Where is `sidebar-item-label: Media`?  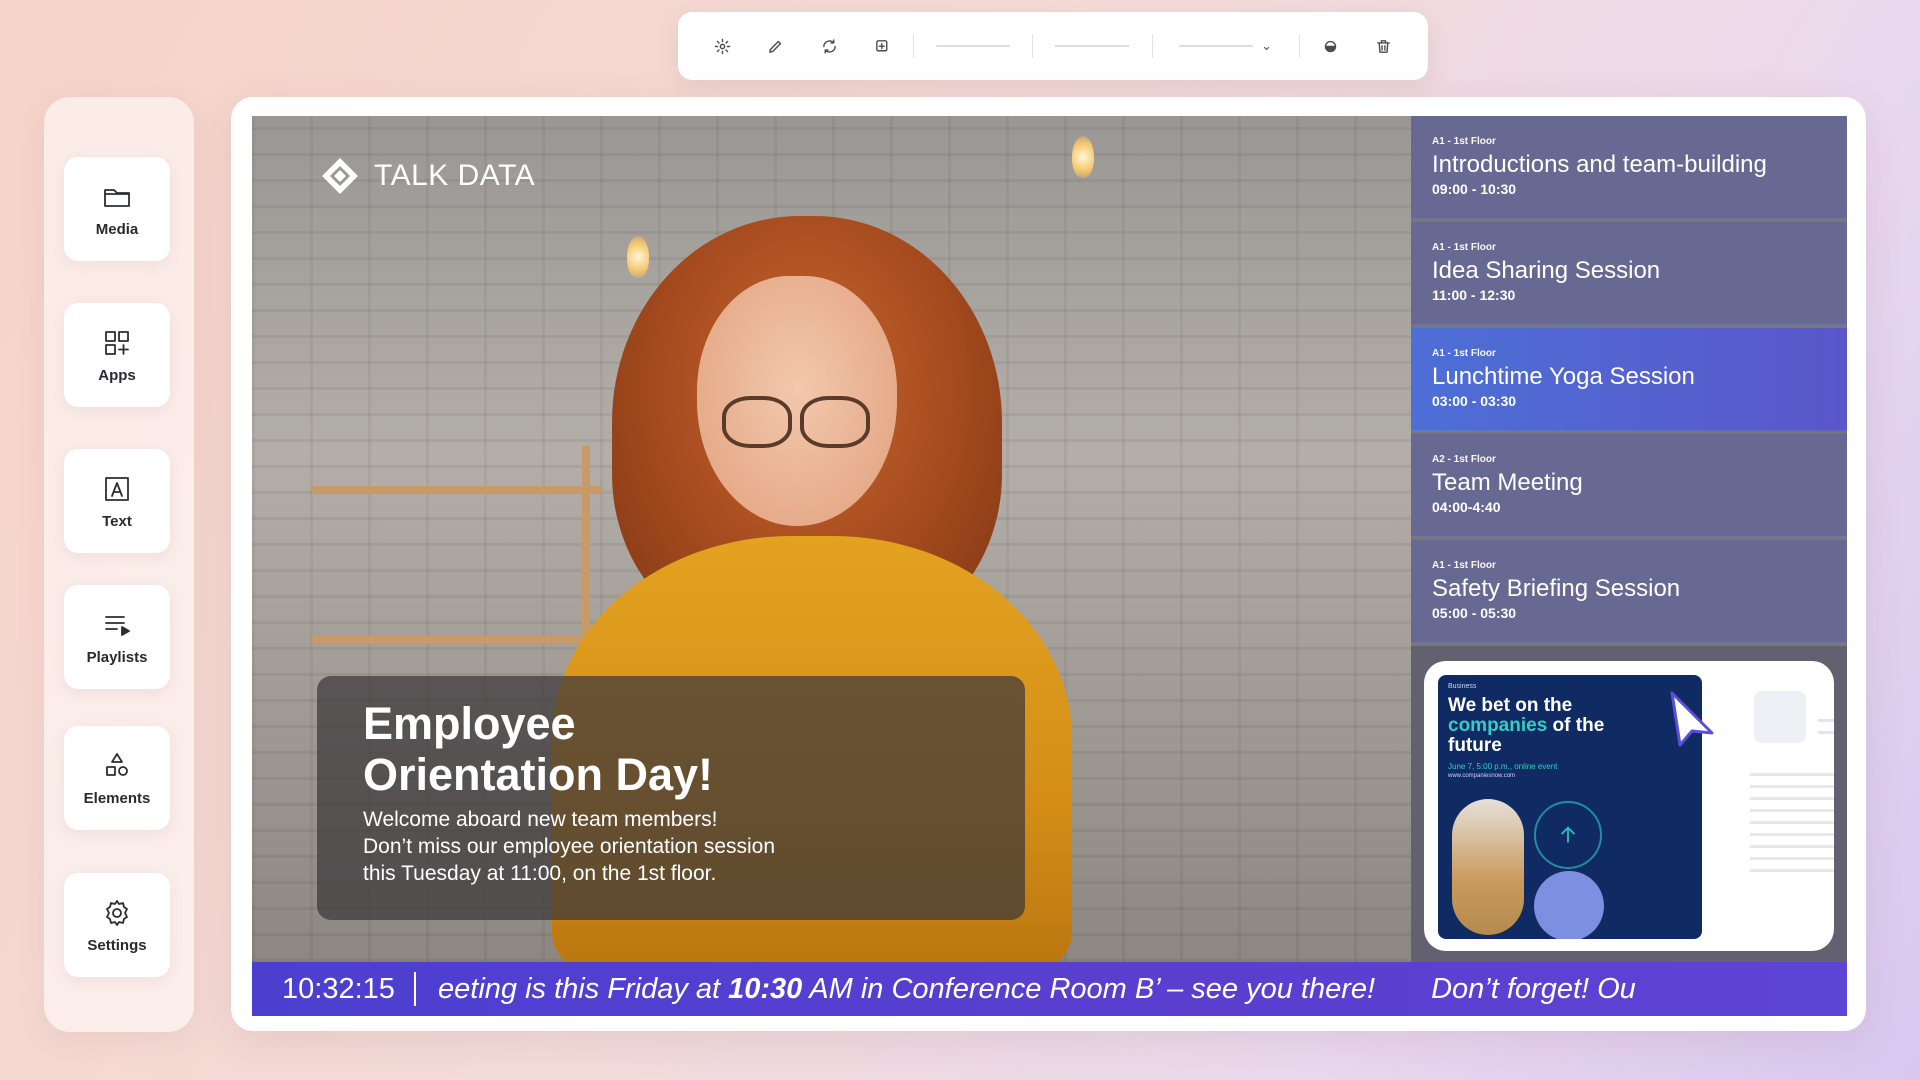
sidebar-item-label: Media is located at coordinates (117, 229).